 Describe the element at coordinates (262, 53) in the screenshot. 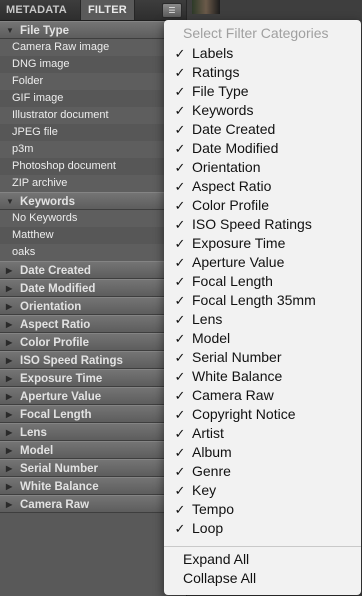

I see `menu-item-labels: ✓ Labels` at that location.